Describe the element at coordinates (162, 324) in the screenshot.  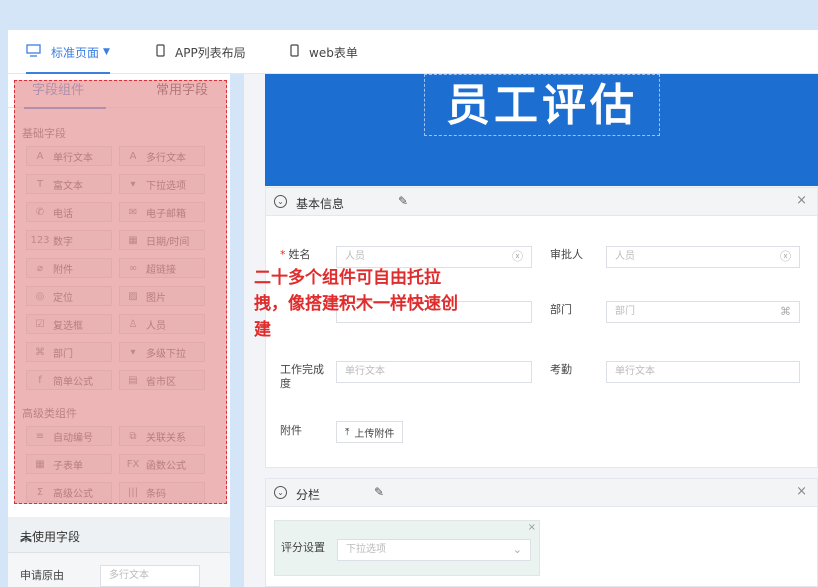
I see `field-item: ♙ 人员` at that location.